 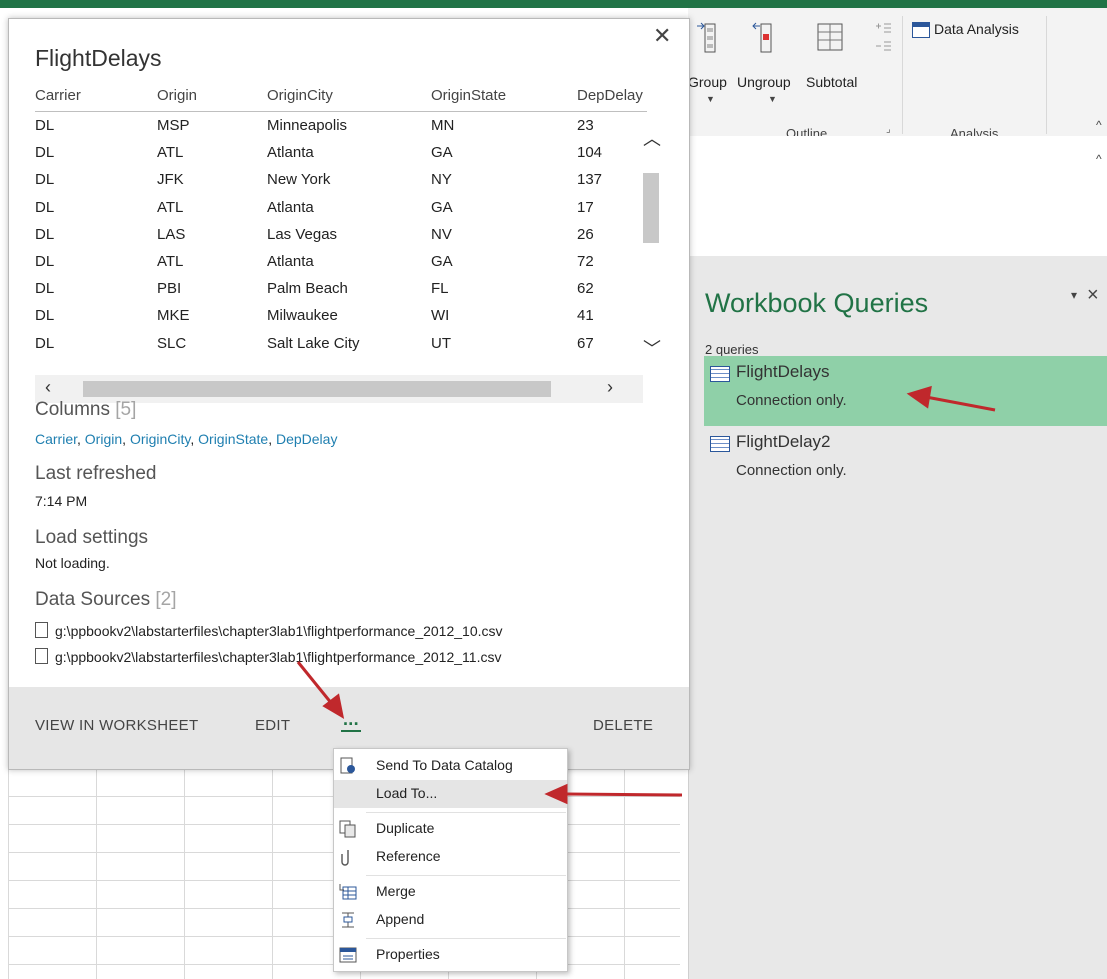 I want to click on columns-label: Columns, so click(x=72, y=409).